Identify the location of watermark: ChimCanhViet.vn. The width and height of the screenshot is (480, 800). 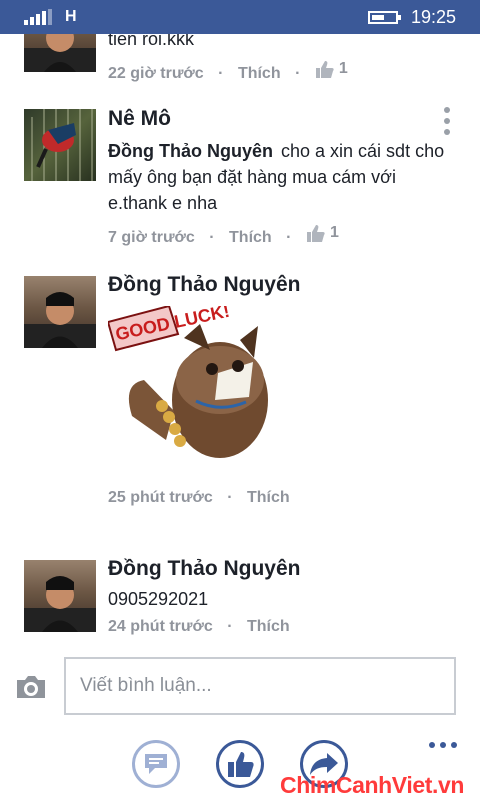
(372, 785).